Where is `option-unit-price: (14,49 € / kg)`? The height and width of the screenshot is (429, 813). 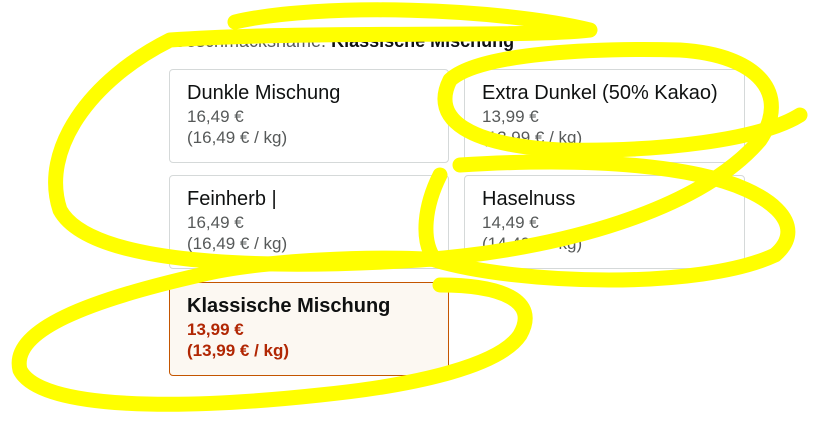
option-unit-price: (14,49 € / kg) is located at coordinates (532, 243).